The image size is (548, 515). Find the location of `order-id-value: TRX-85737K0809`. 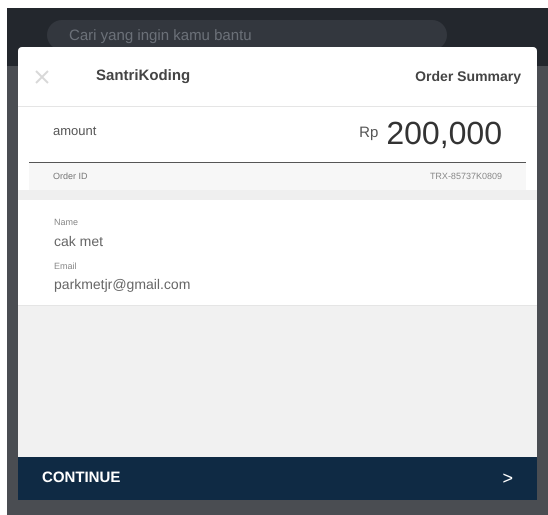

order-id-value: TRX-85737K0809 is located at coordinates (466, 176).